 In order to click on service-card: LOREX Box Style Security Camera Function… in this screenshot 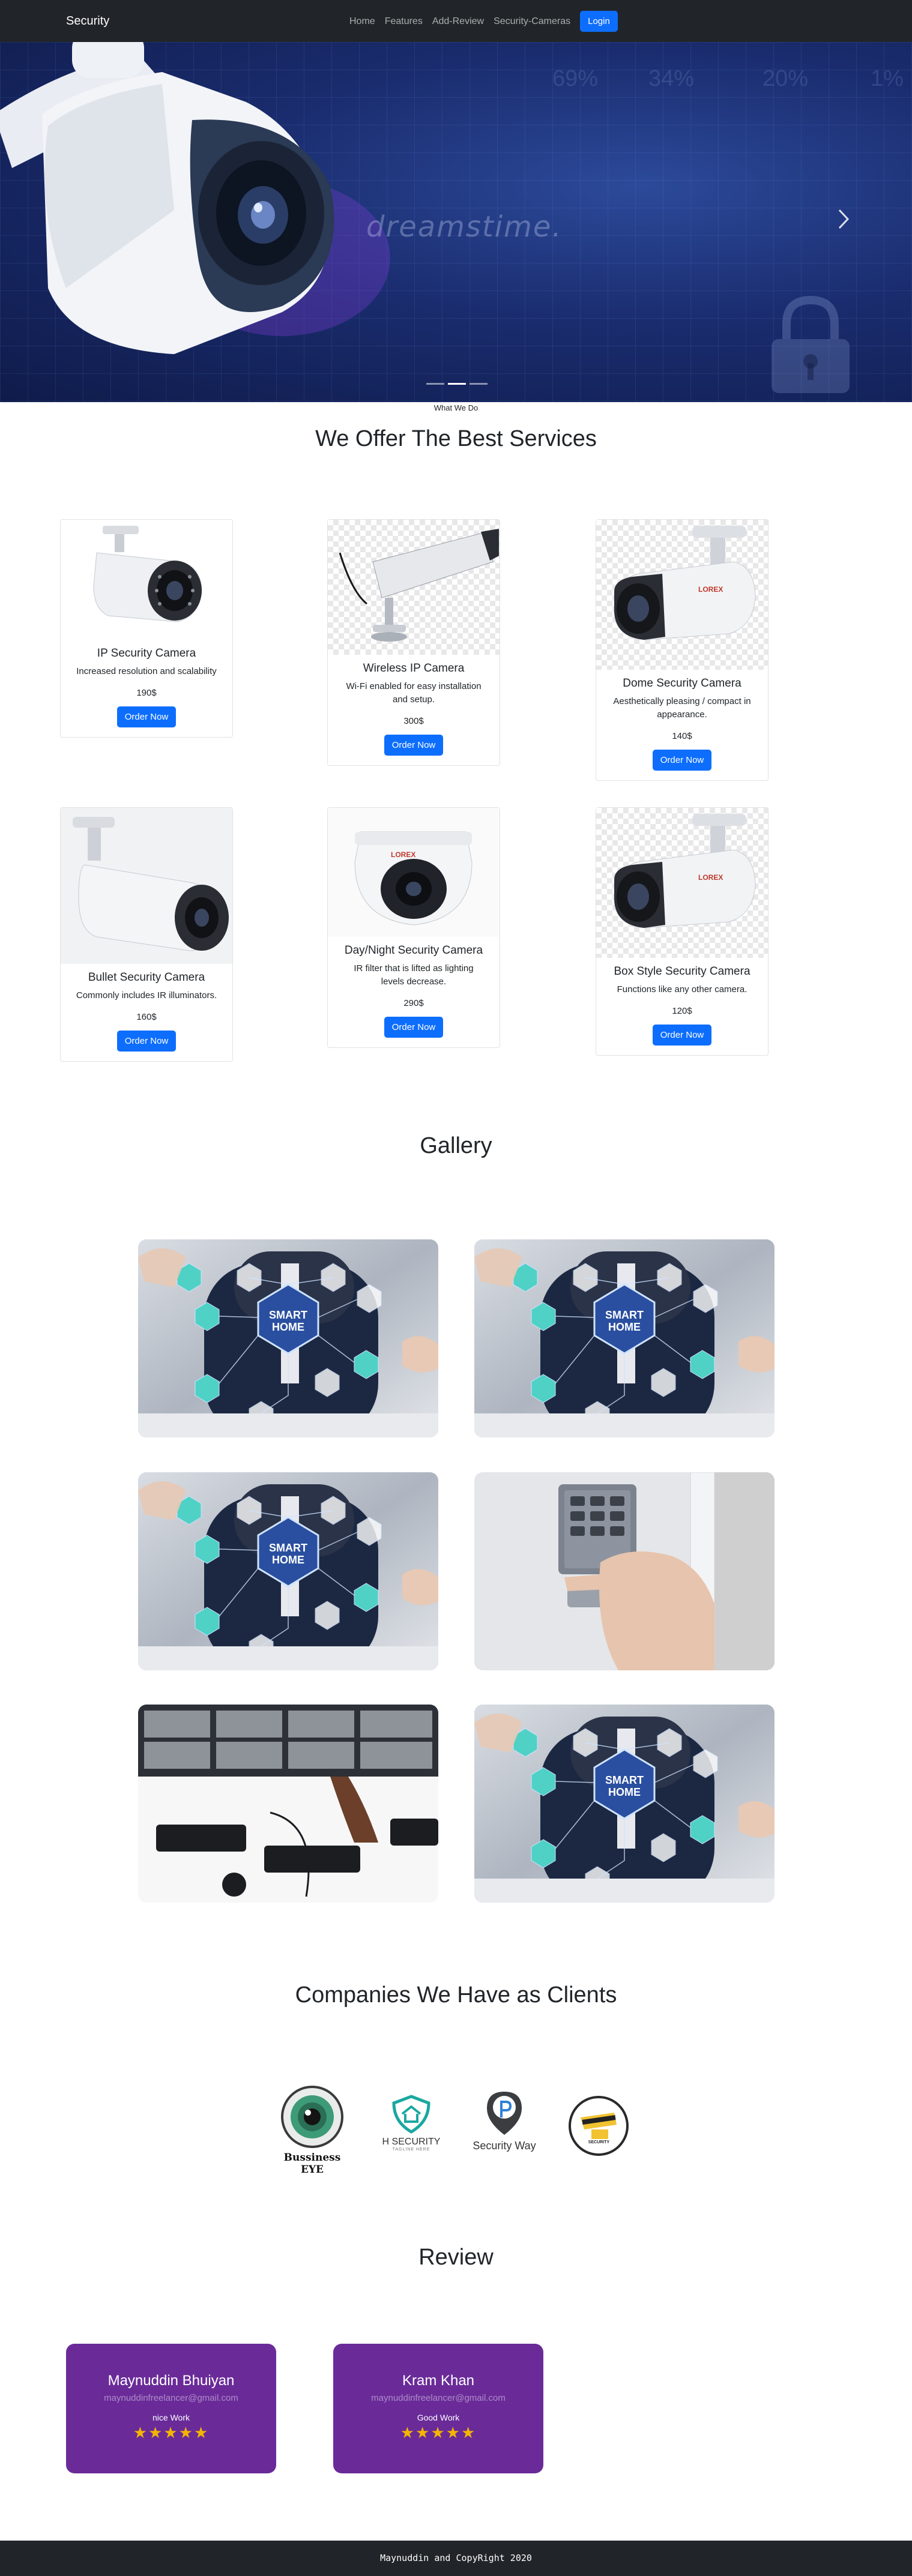, I will do `click(682, 931)`.